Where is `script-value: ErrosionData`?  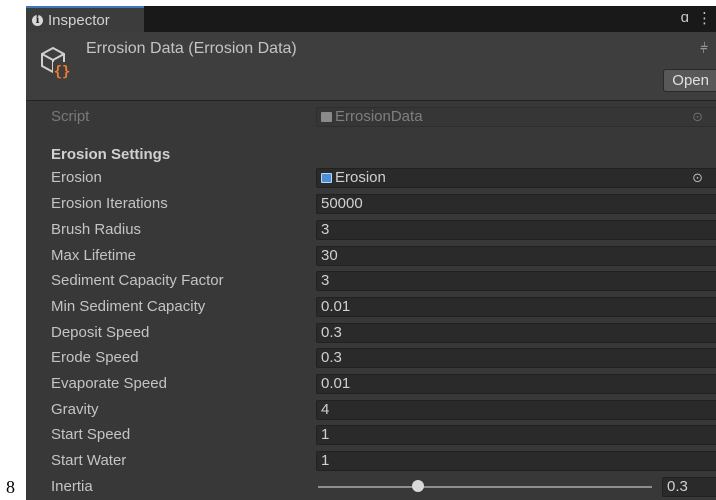
script-value: ErrosionData is located at coordinates (379, 116).